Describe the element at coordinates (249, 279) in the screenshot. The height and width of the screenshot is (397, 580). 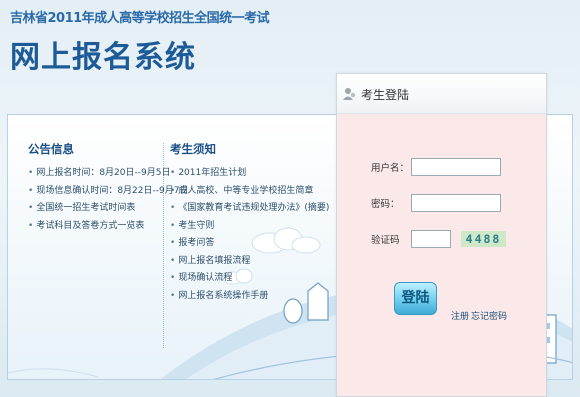
I see `note-item: • 现场确认流程` at that location.